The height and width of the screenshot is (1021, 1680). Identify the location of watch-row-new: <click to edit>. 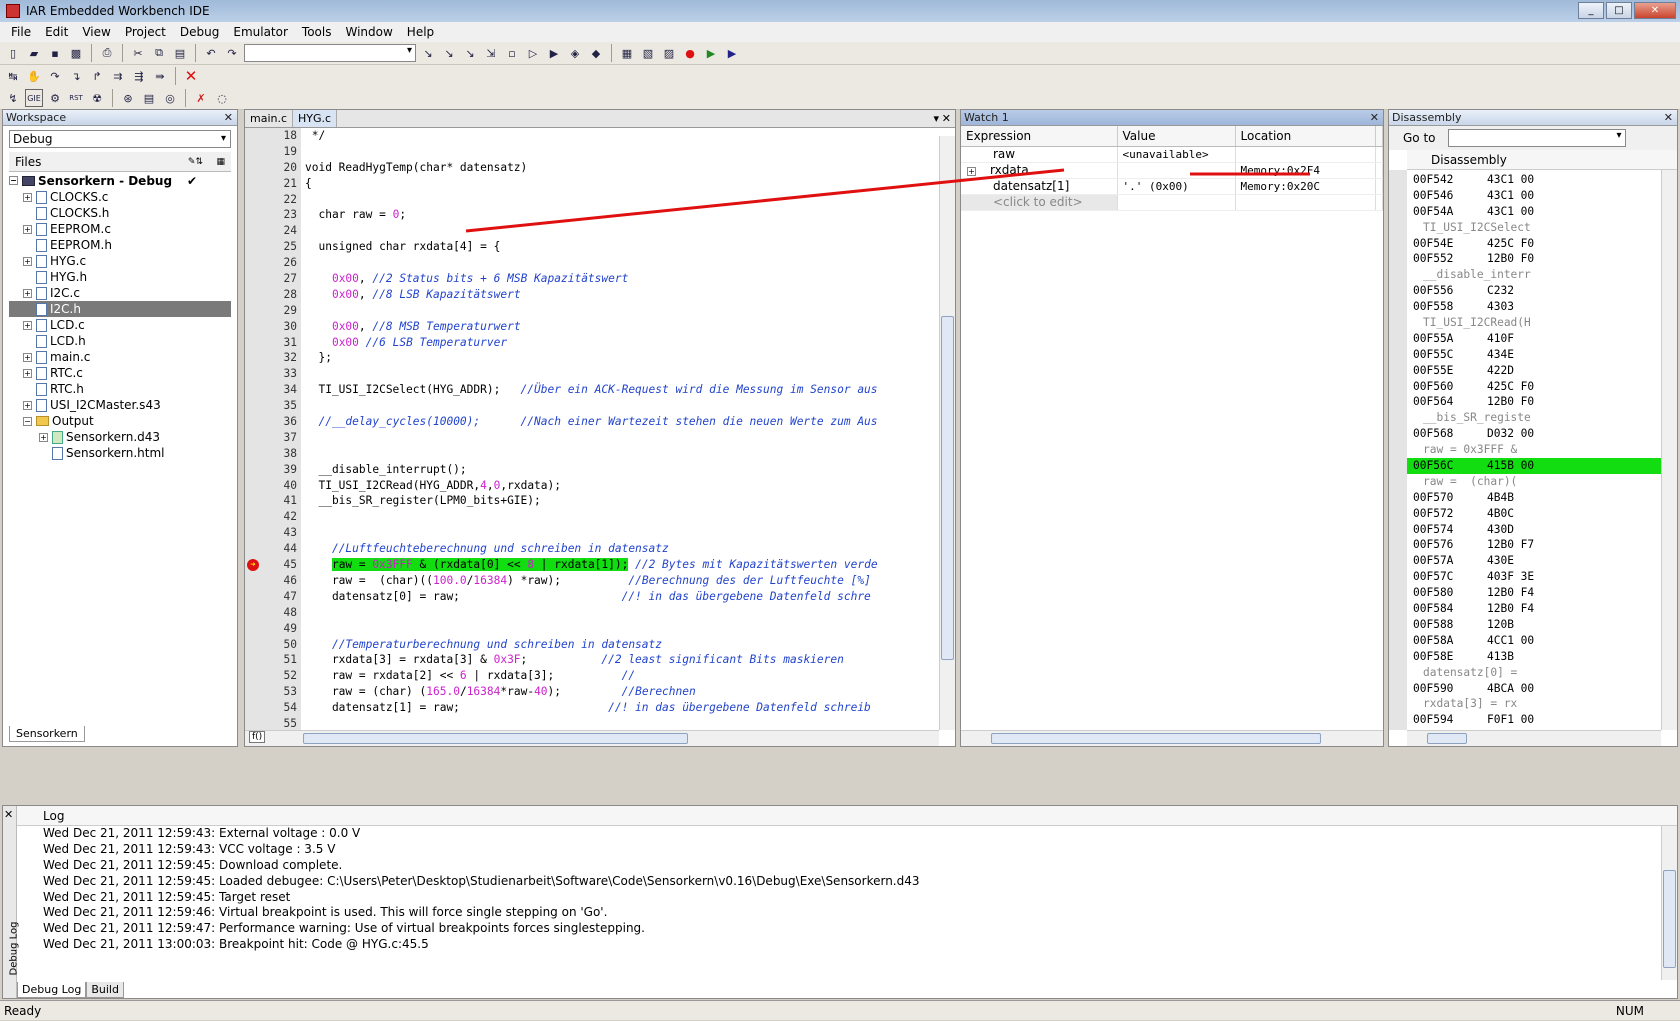
(1172, 202).